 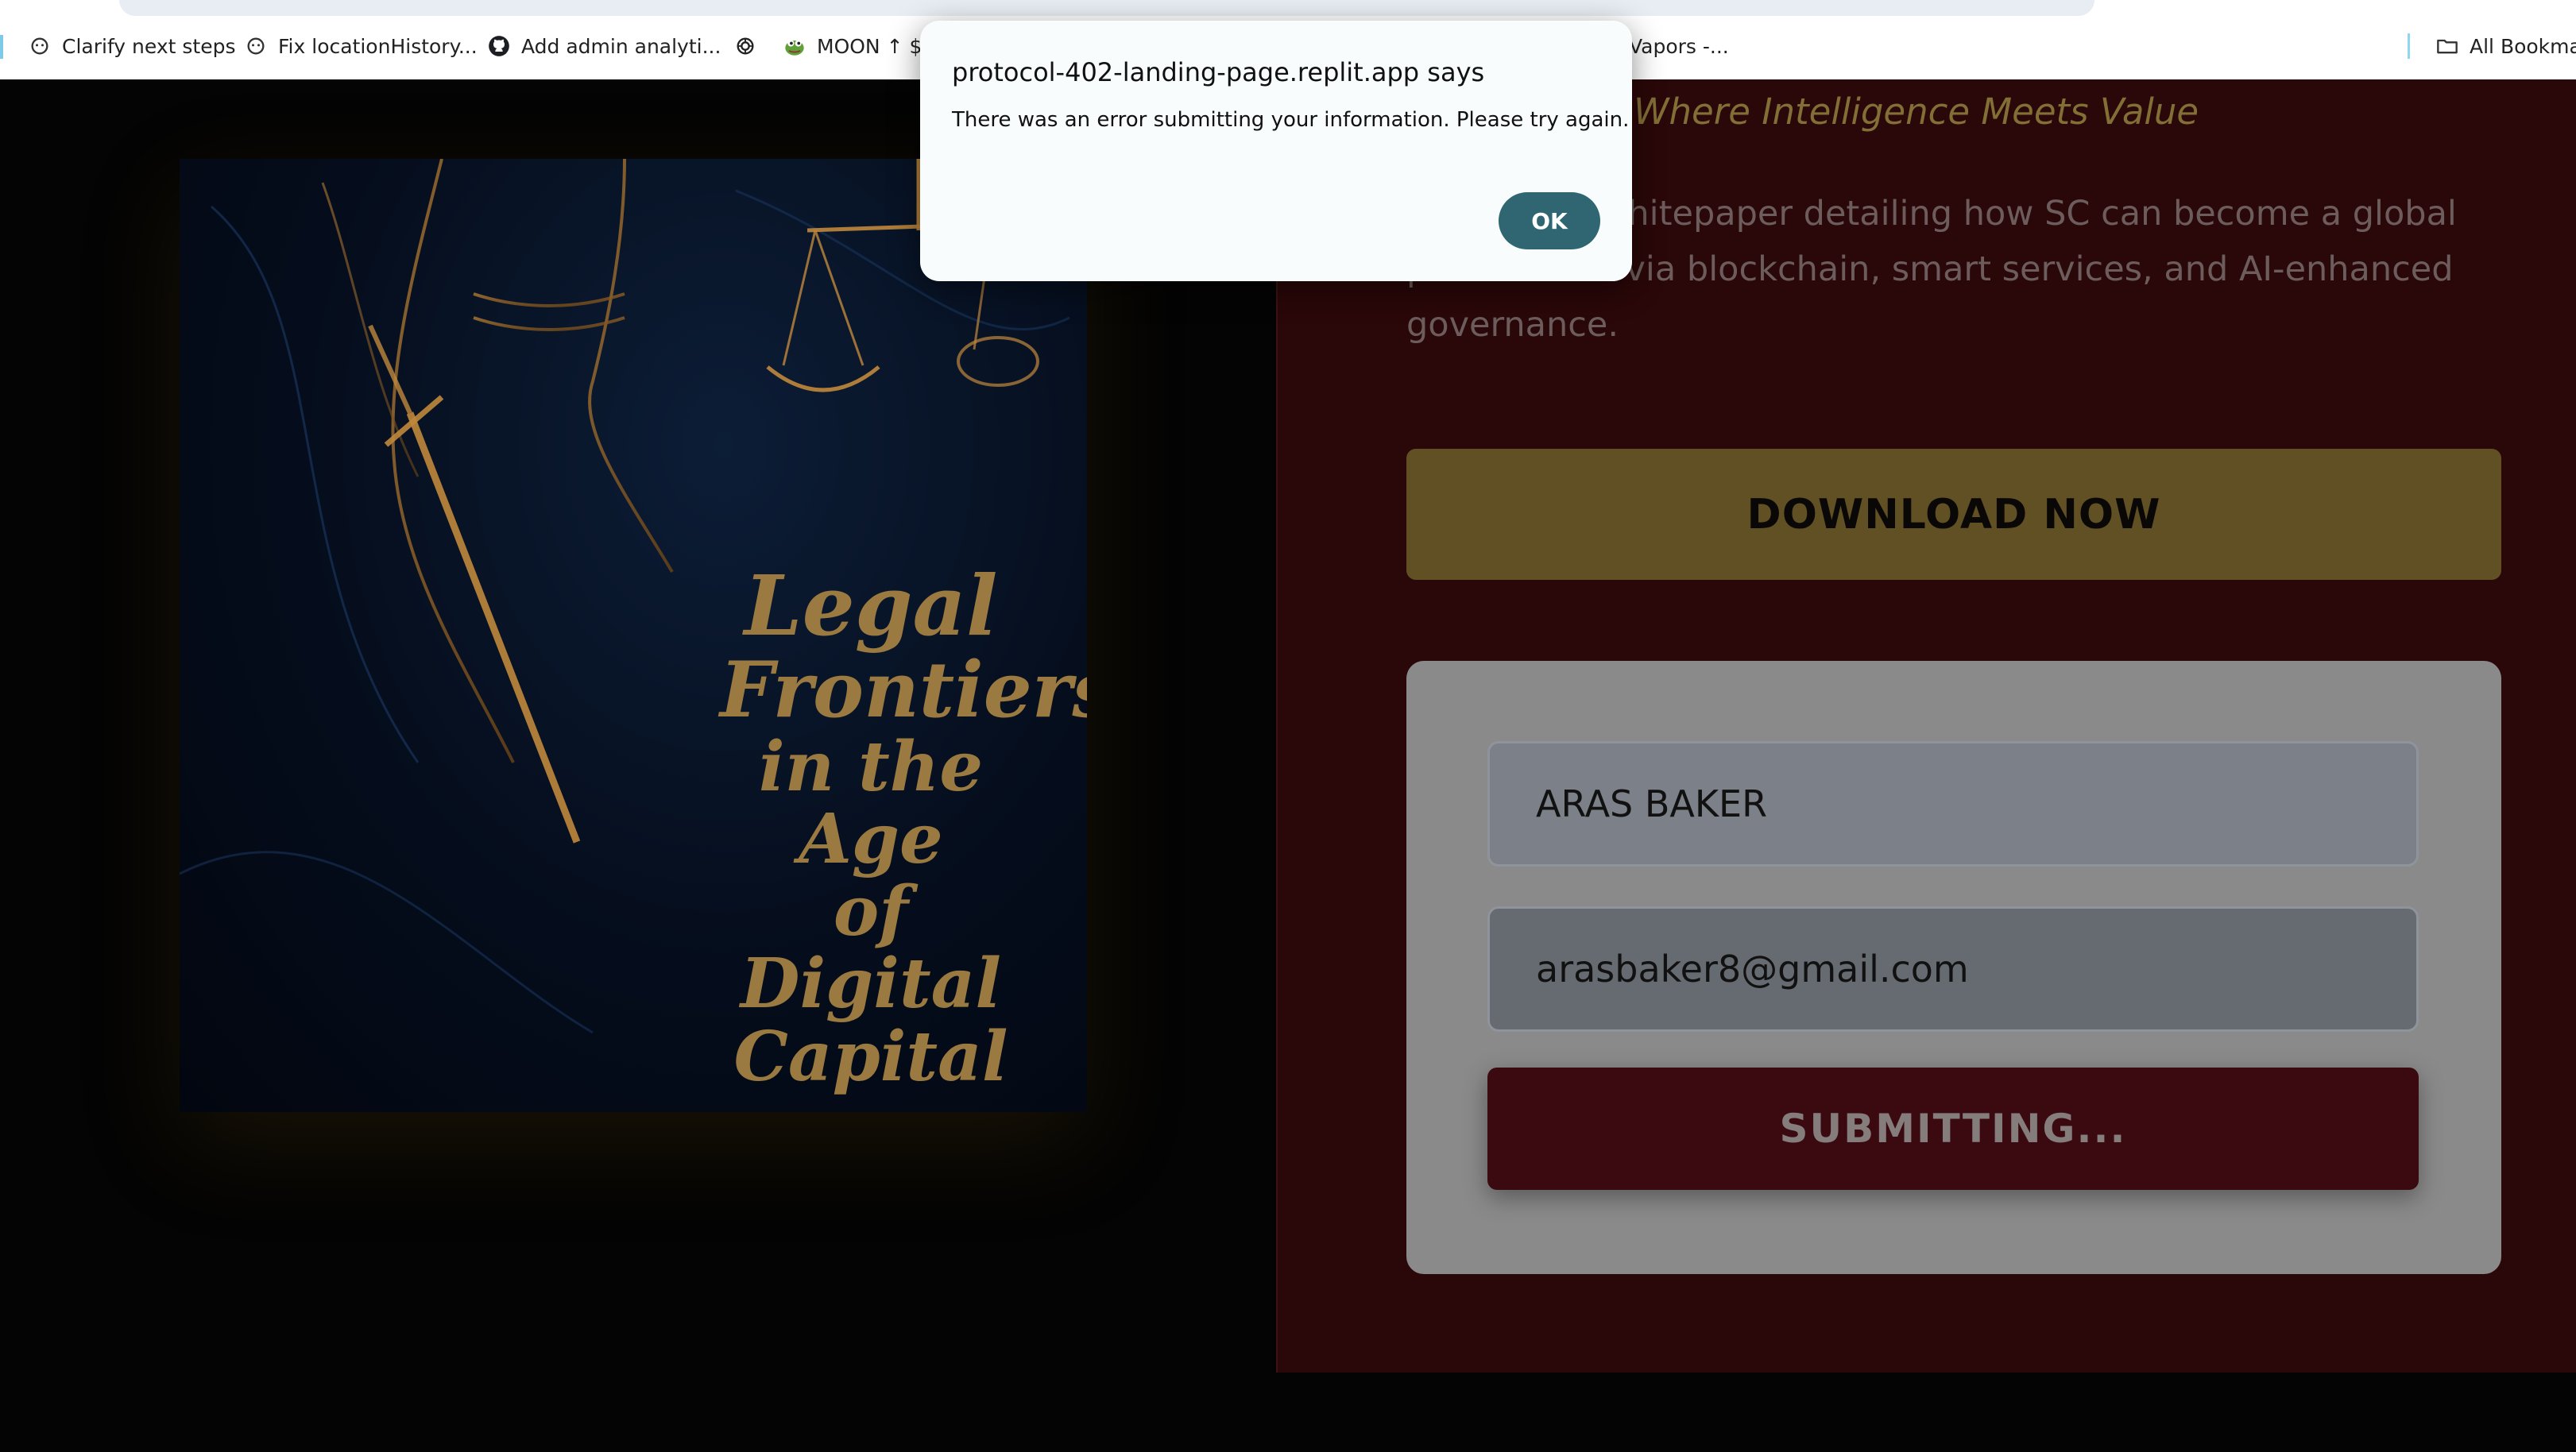 I want to click on pepe-frog-icon, so click(x=794, y=46).